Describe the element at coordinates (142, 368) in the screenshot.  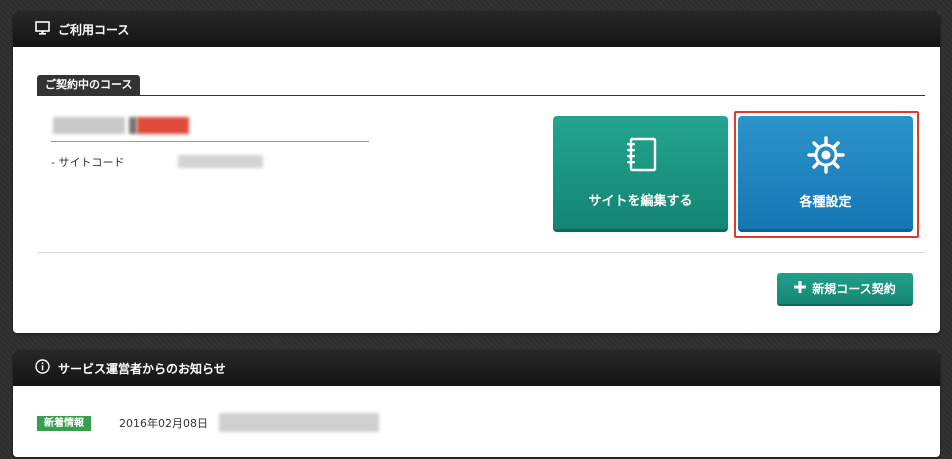
I see `news-panel-title: サービス運営者からのお知らせ` at that location.